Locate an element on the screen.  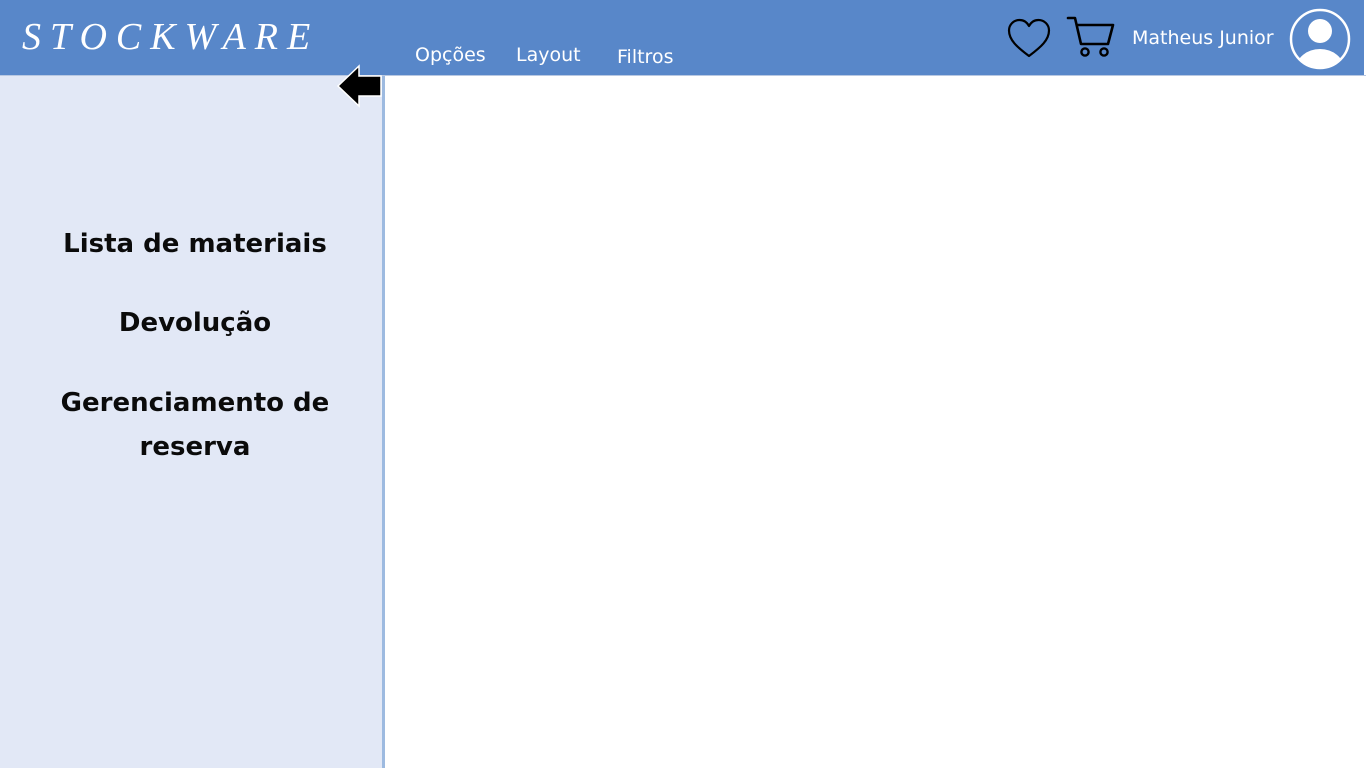
heart-icon is located at coordinates (1029, 38).